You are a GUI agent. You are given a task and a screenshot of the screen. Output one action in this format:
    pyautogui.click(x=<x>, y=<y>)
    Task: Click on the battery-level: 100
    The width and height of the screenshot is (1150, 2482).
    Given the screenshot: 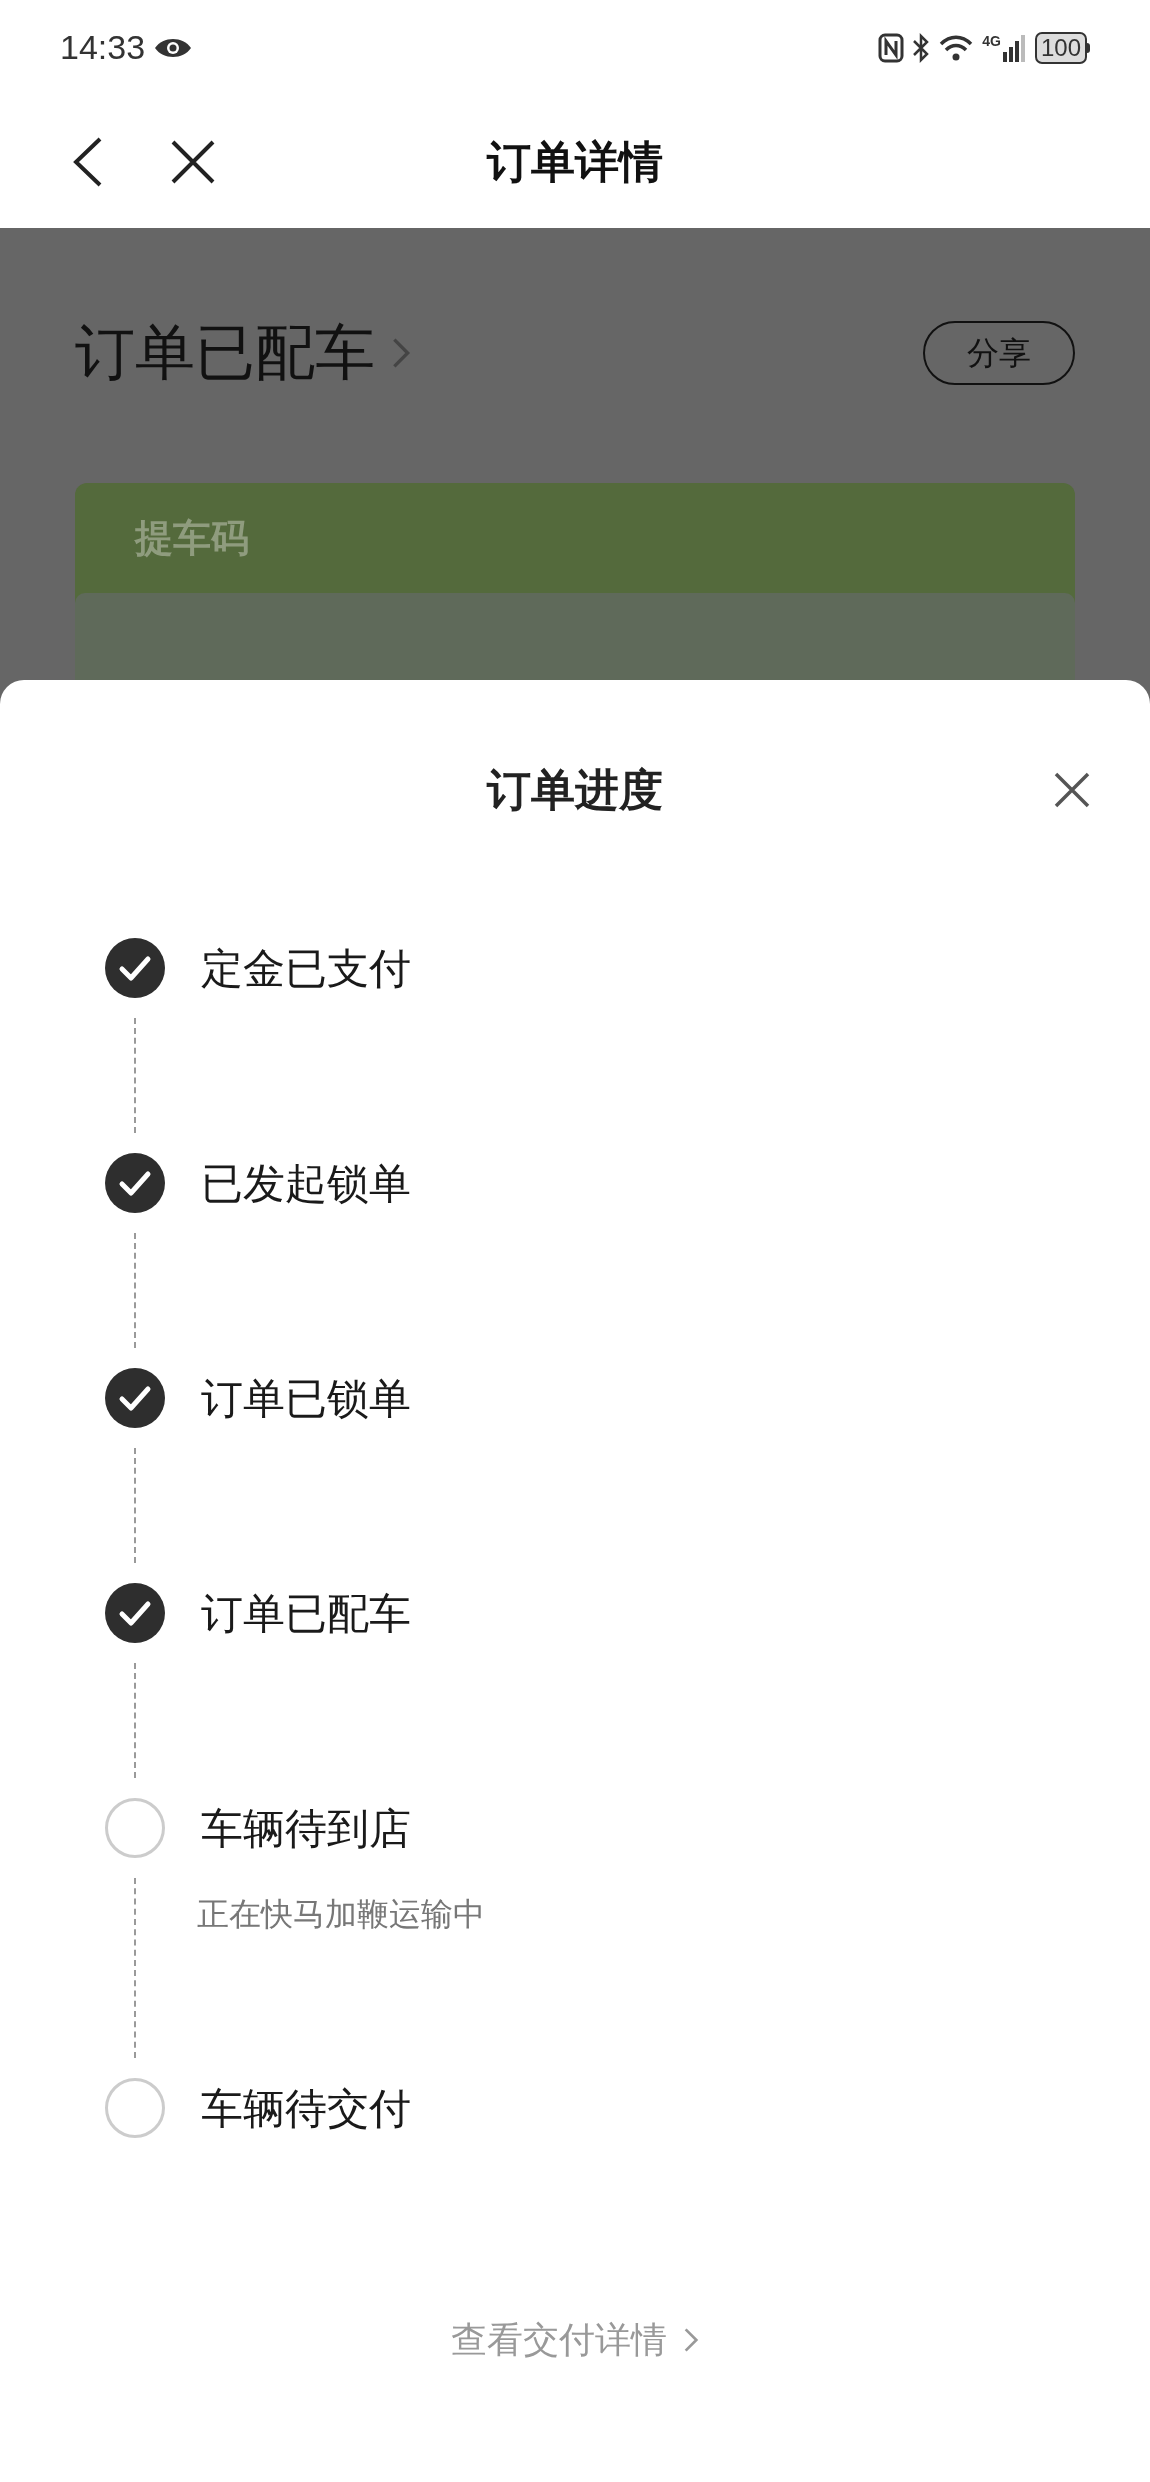 What is the action you would take?
    pyautogui.click(x=1060, y=47)
    